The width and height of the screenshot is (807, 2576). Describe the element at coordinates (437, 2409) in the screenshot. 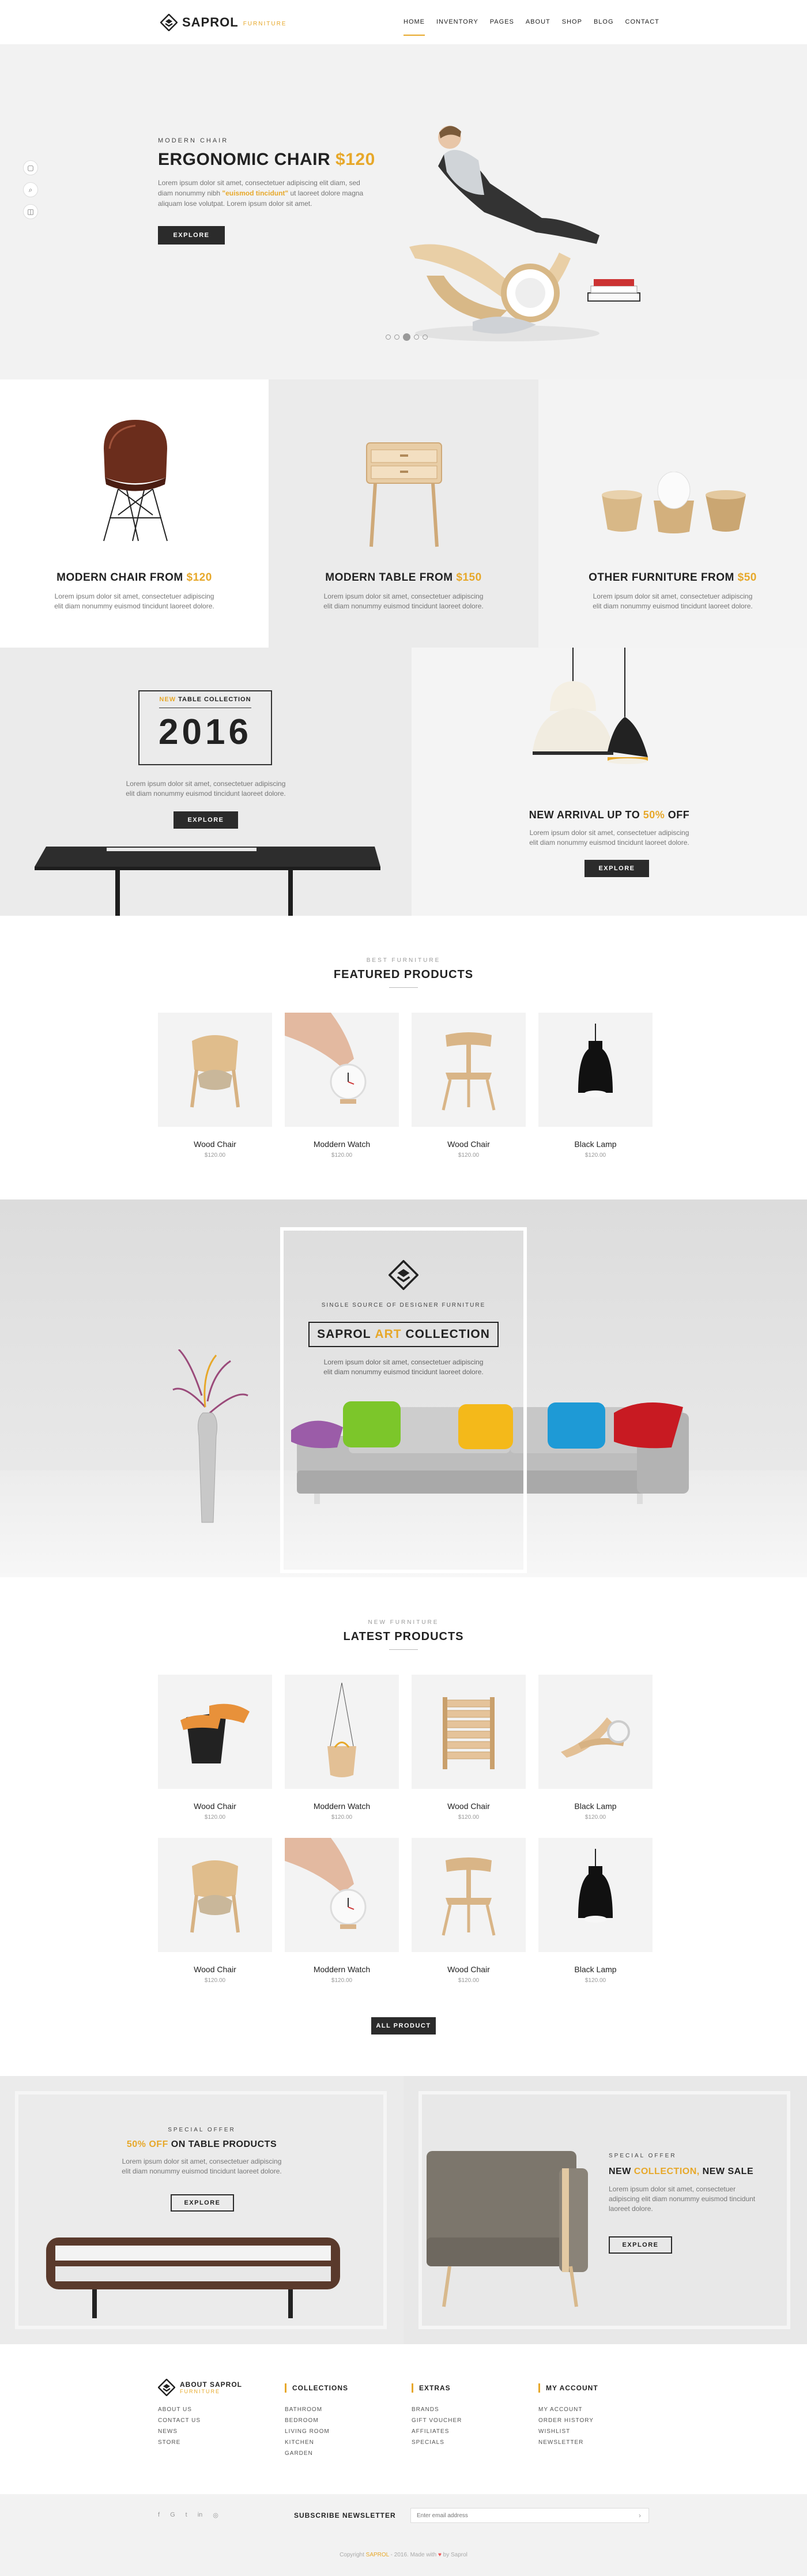

I see `footer-link: BRANDS` at that location.